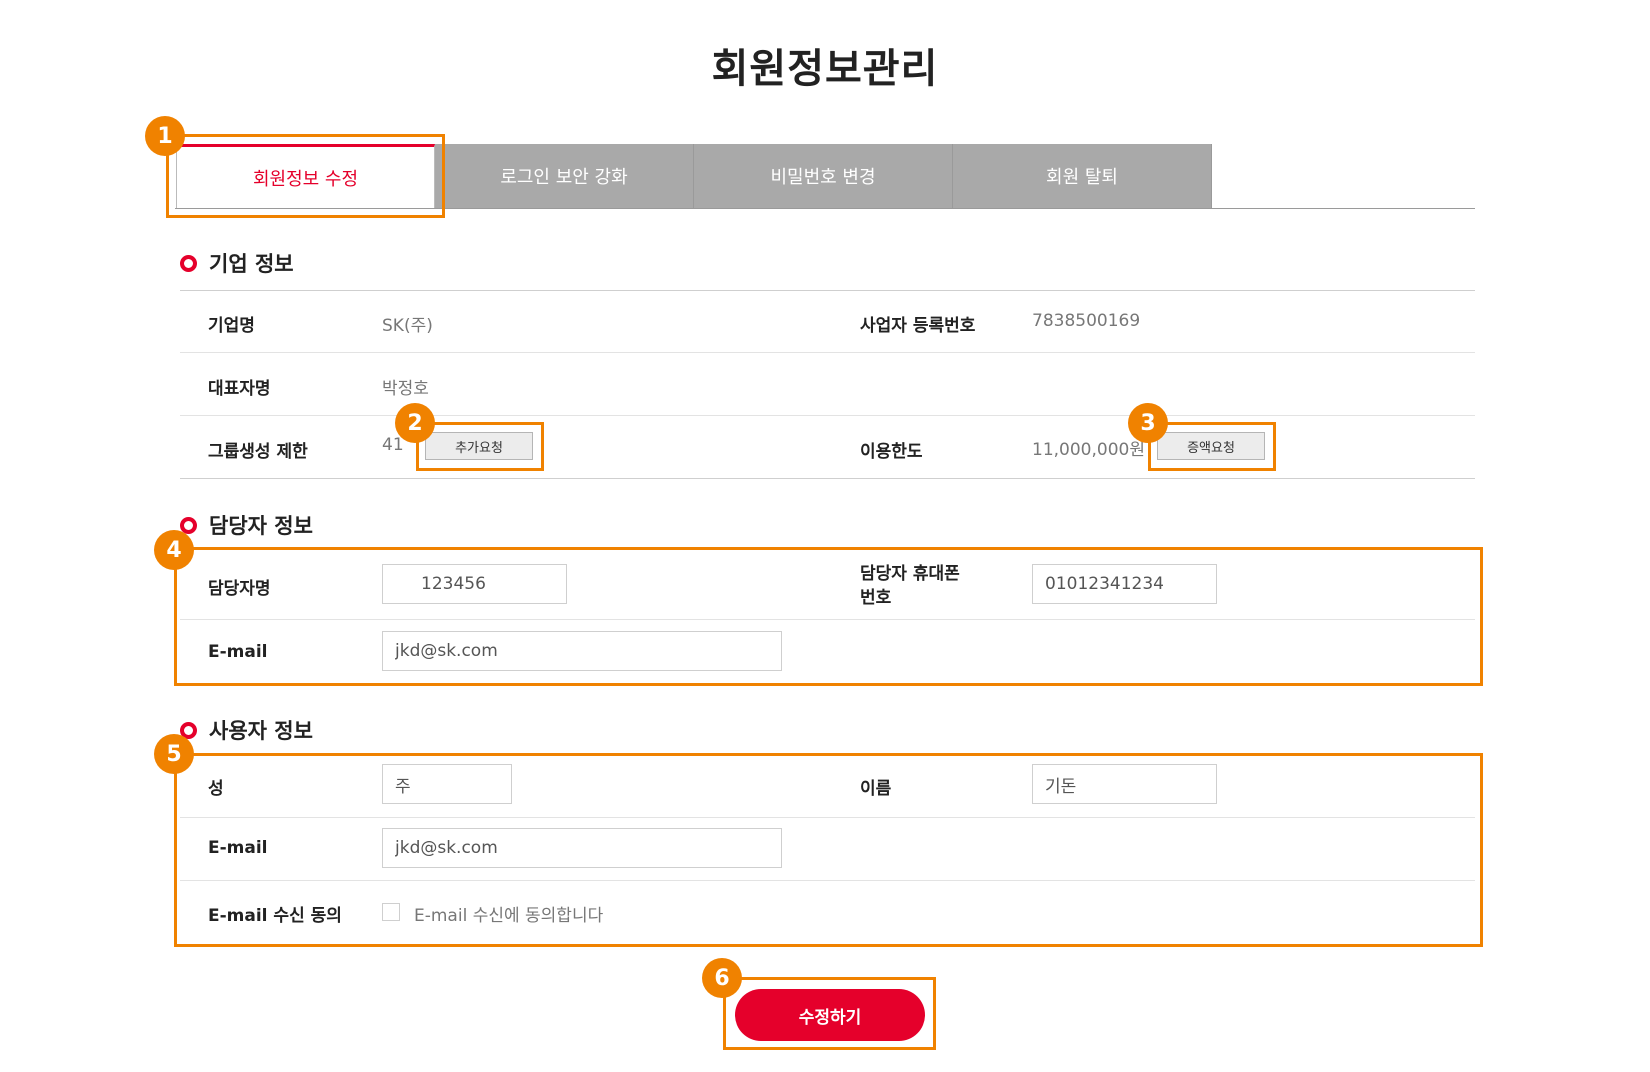 Image resolution: width=1650 pixels, height=1072 pixels. What do you see at coordinates (415, 423) in the screenshot?
I see `annotation-badge-2: 2` at bounding box center [415, 423].